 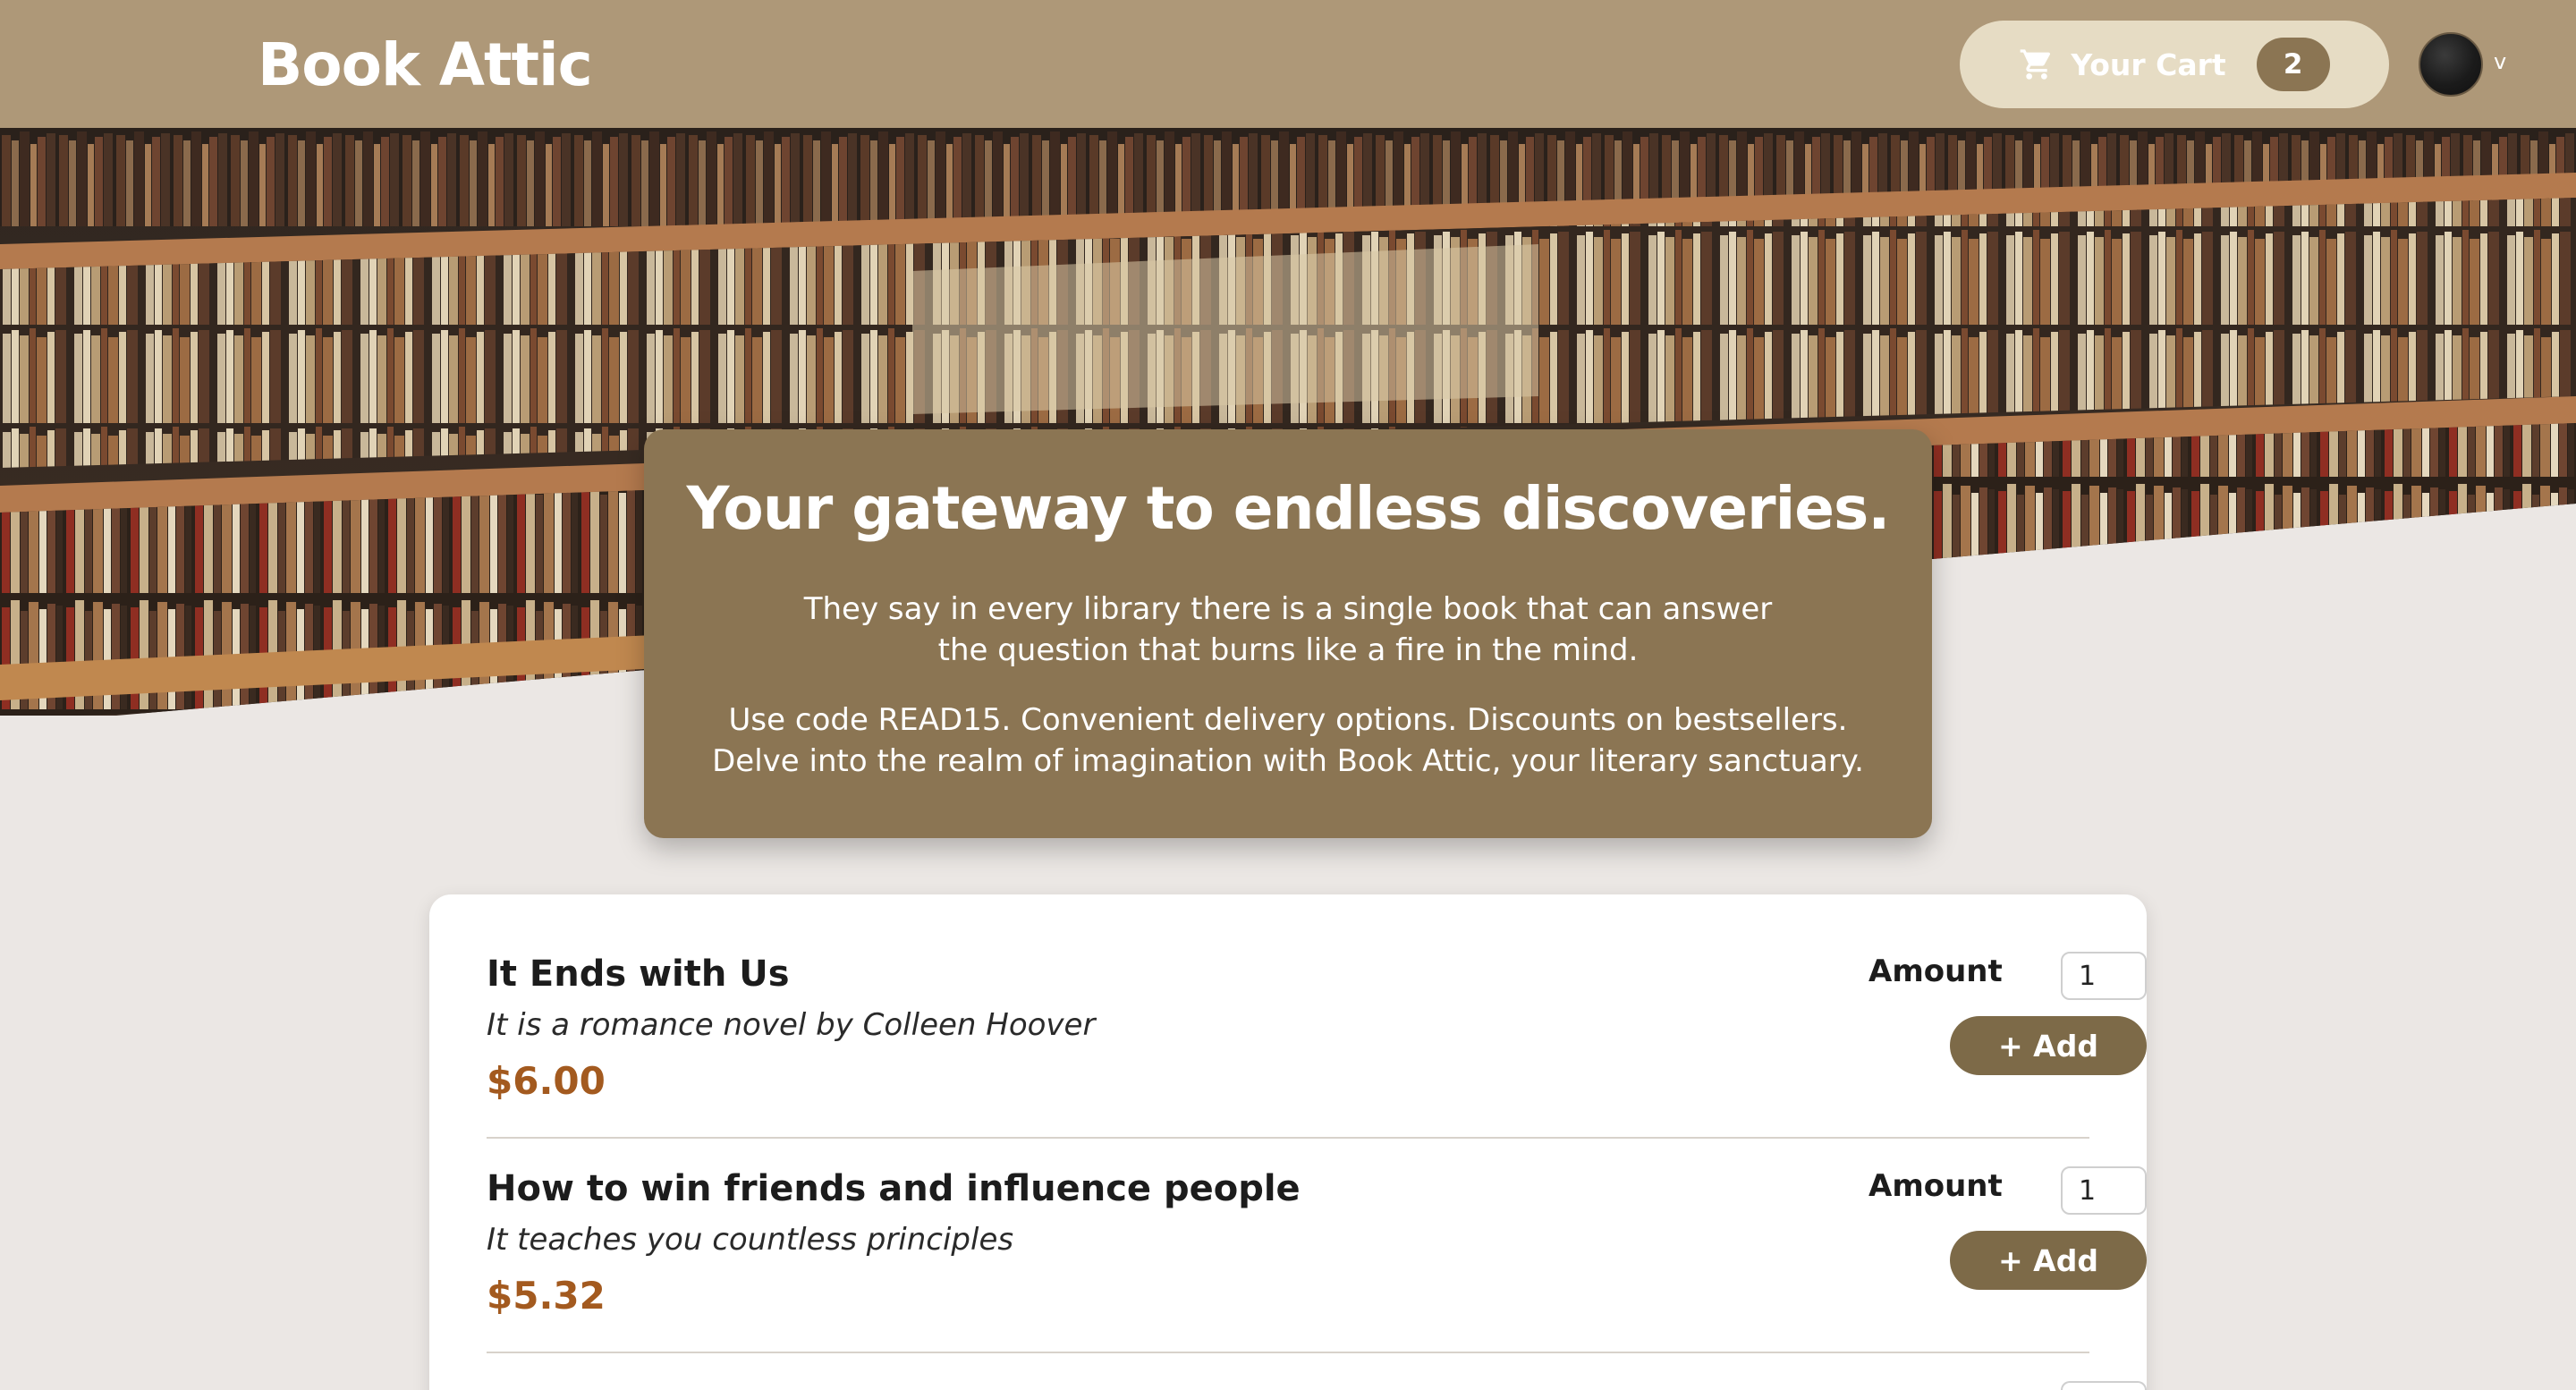 I want to click on avatar-dropdown-caret: v, so click(x=2500, y=61).